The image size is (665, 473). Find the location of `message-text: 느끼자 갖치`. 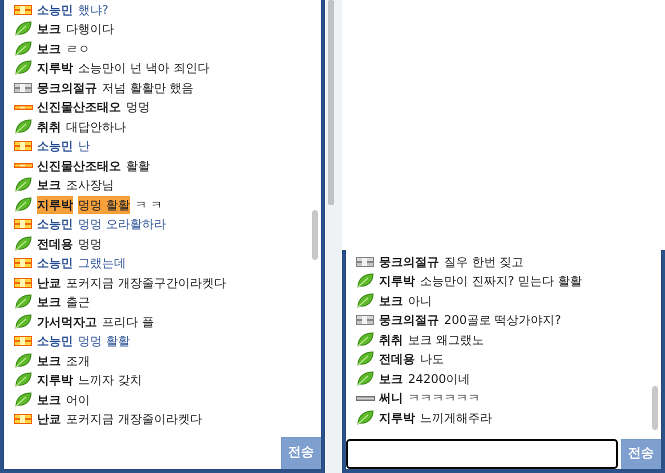

message-text: 느끼자 갖치 is located at coordinates (110, 381).